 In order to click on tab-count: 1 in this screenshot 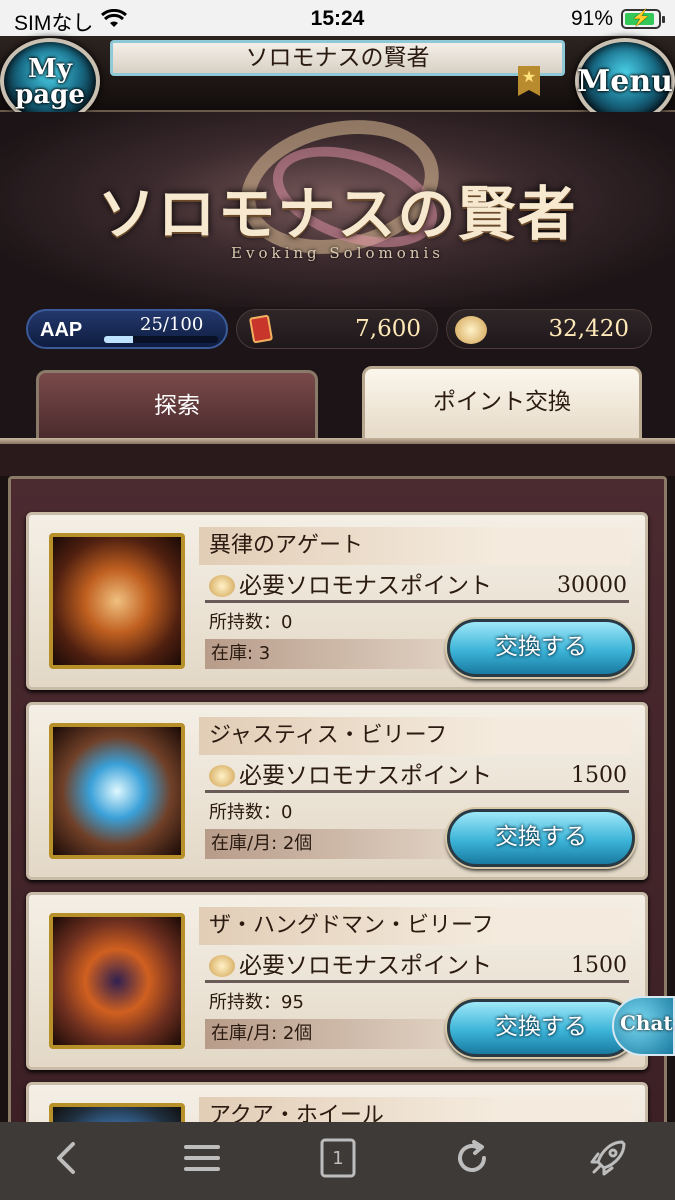, I will do `click(338, 1158)`.